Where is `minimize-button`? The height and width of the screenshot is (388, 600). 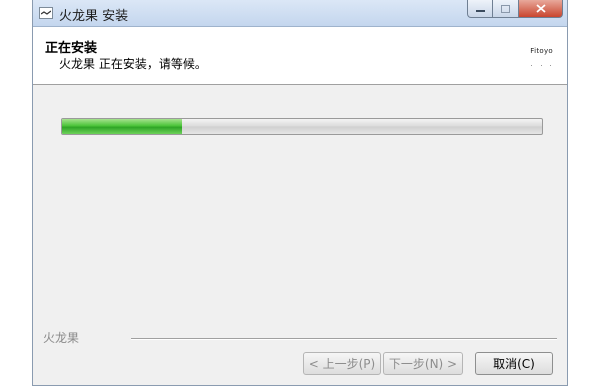
minimize-button is located at coordinates (480, 9).